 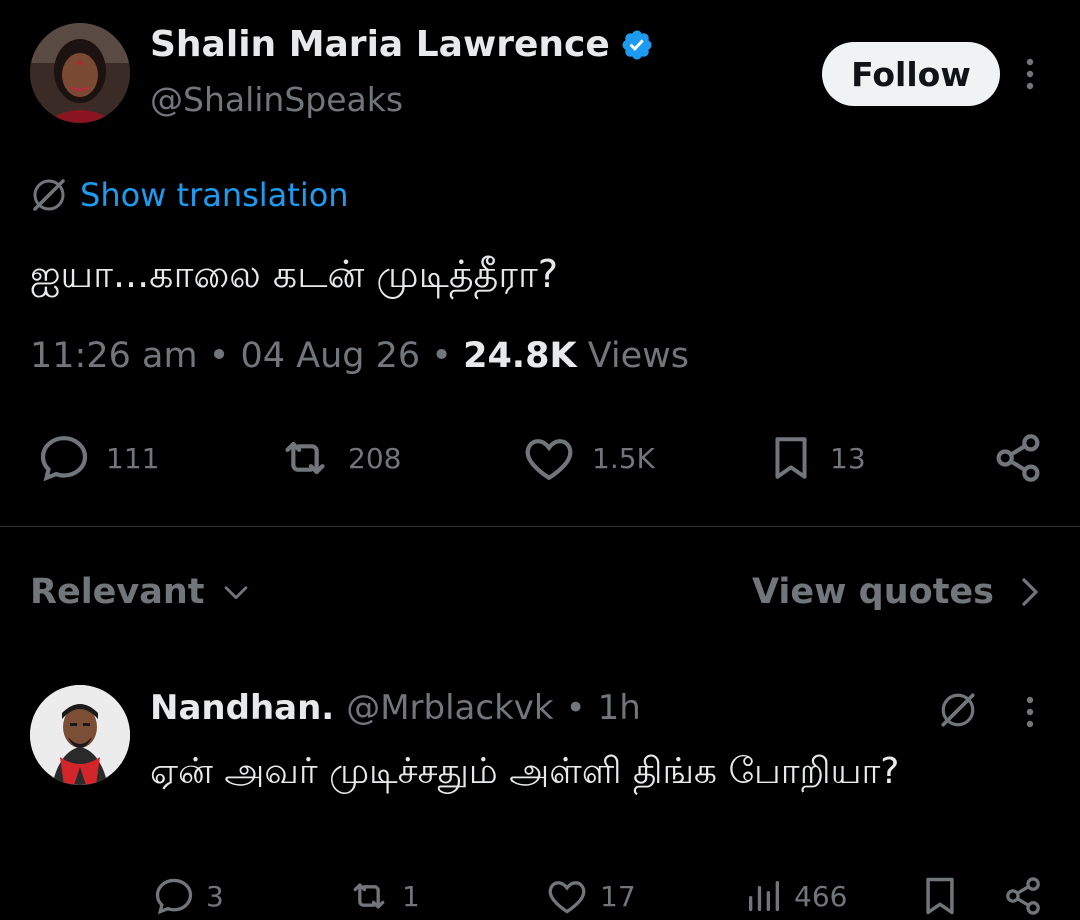 What do you see at coordinates (587, 458) in the screenshot?
I see `like-button: 1.5K` at bounding box center [587, 458].